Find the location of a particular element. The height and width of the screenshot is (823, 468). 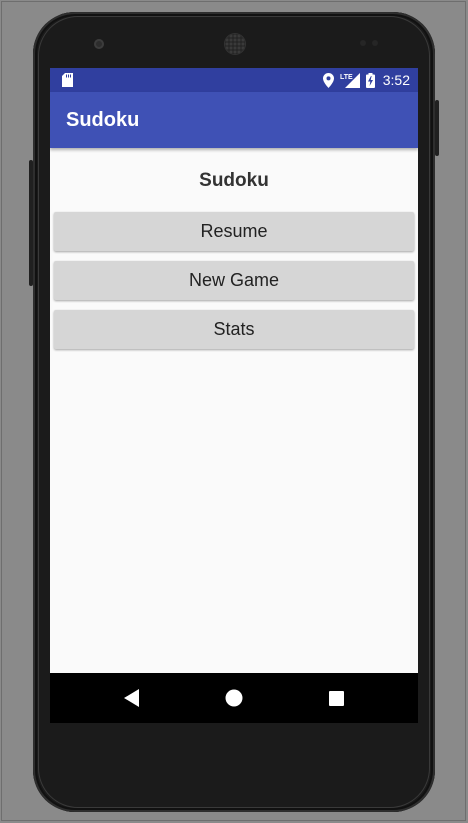

back-button is located at coordinates (132, 698).